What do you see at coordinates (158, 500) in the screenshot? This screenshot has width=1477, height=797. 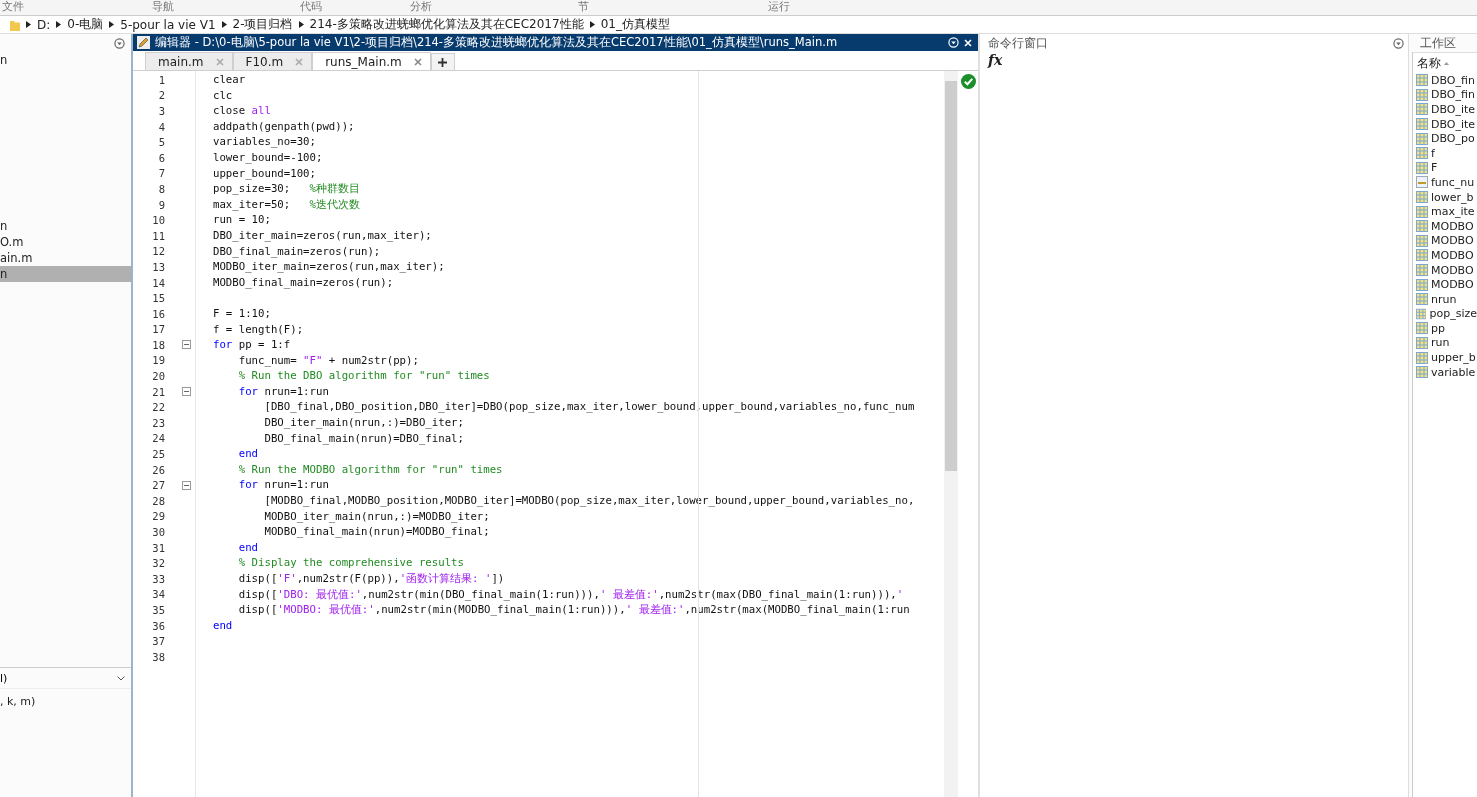 I see `line-number: 28` at bounding box center [158, 500].